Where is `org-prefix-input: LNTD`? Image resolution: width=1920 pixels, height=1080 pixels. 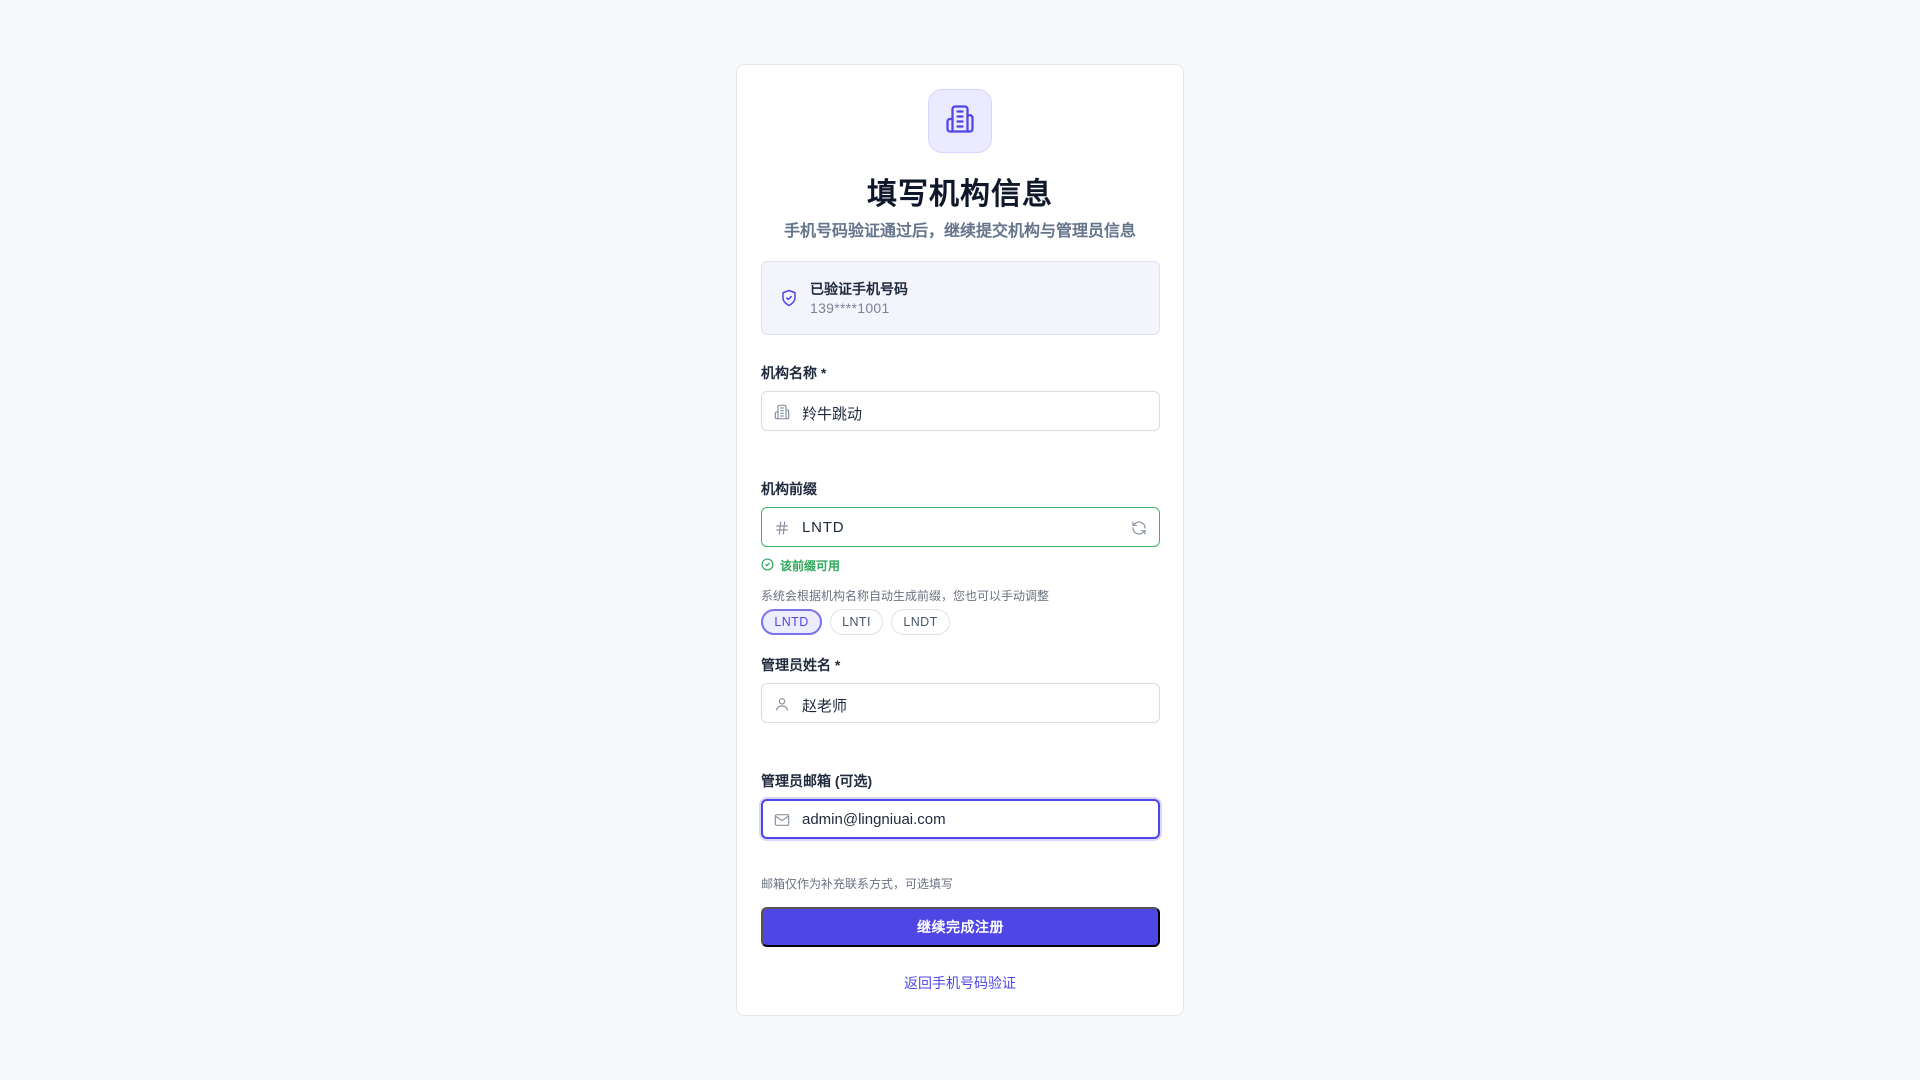
org-prefix-input: LNTD is located at coordinates (960, 527).